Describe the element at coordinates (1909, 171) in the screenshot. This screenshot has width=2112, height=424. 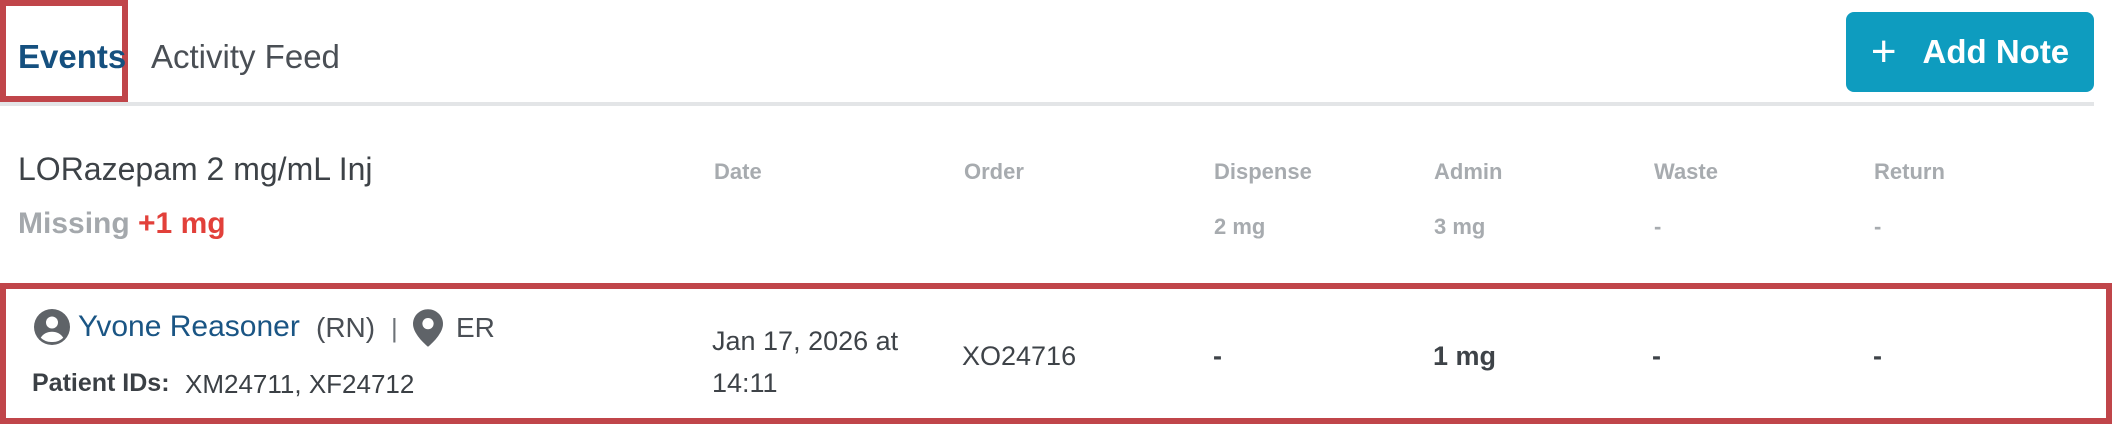
I see `column-header-return: Return` at that location.